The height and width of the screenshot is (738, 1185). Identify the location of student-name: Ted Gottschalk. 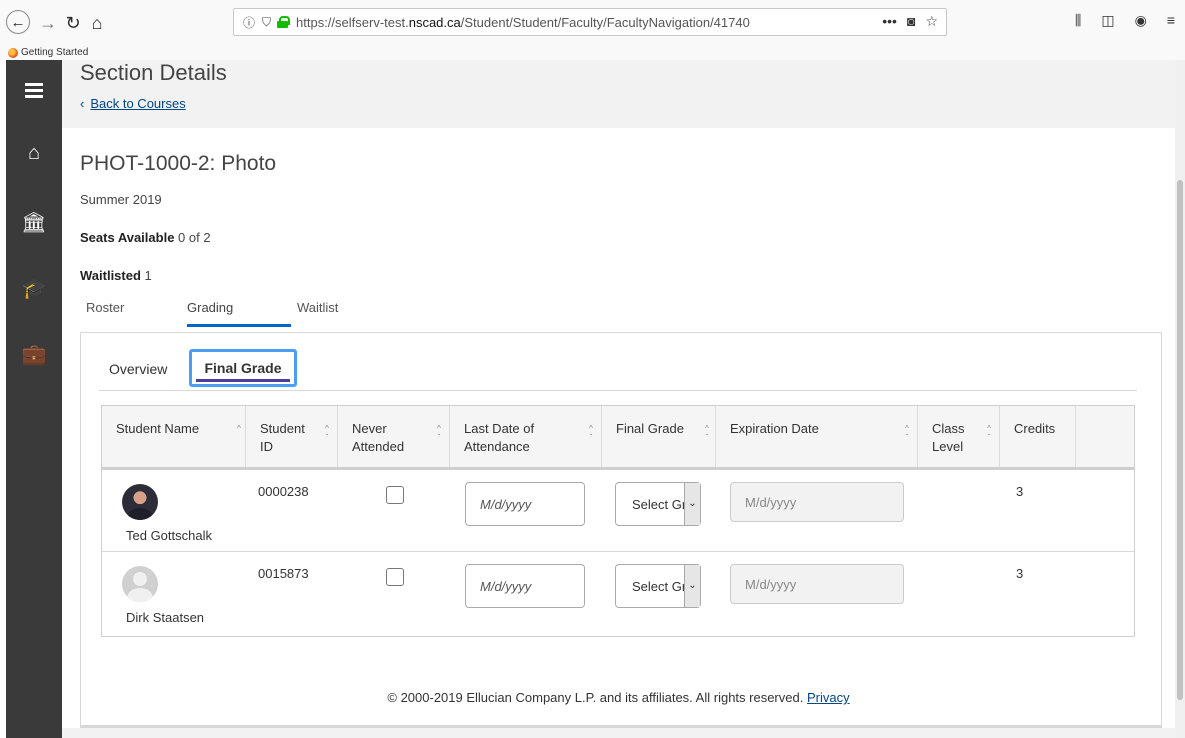
(169, 535).